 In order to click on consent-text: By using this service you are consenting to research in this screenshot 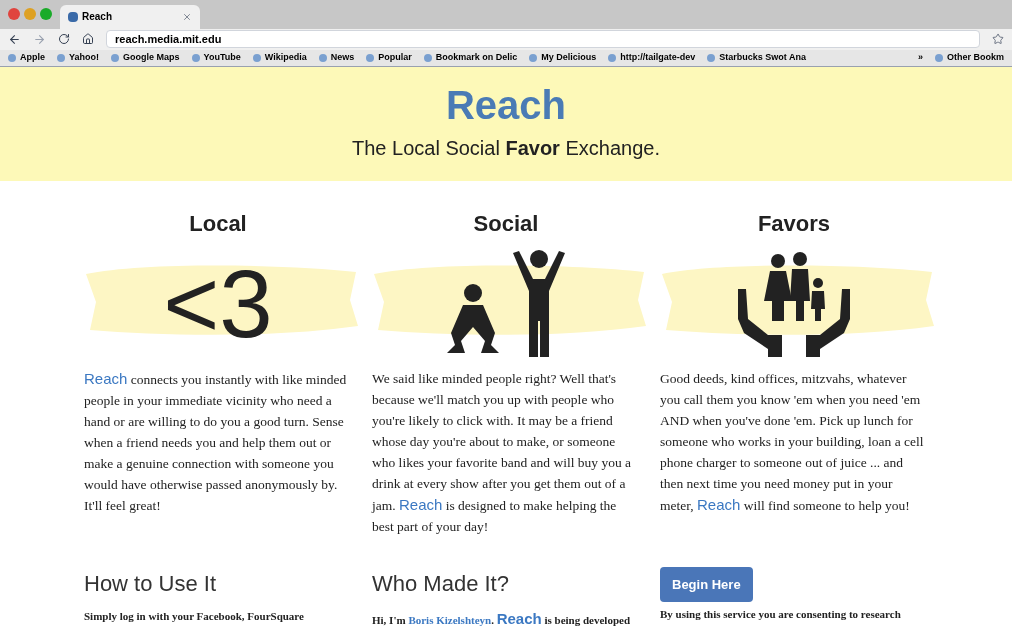, I will do `click(781, 614)`.